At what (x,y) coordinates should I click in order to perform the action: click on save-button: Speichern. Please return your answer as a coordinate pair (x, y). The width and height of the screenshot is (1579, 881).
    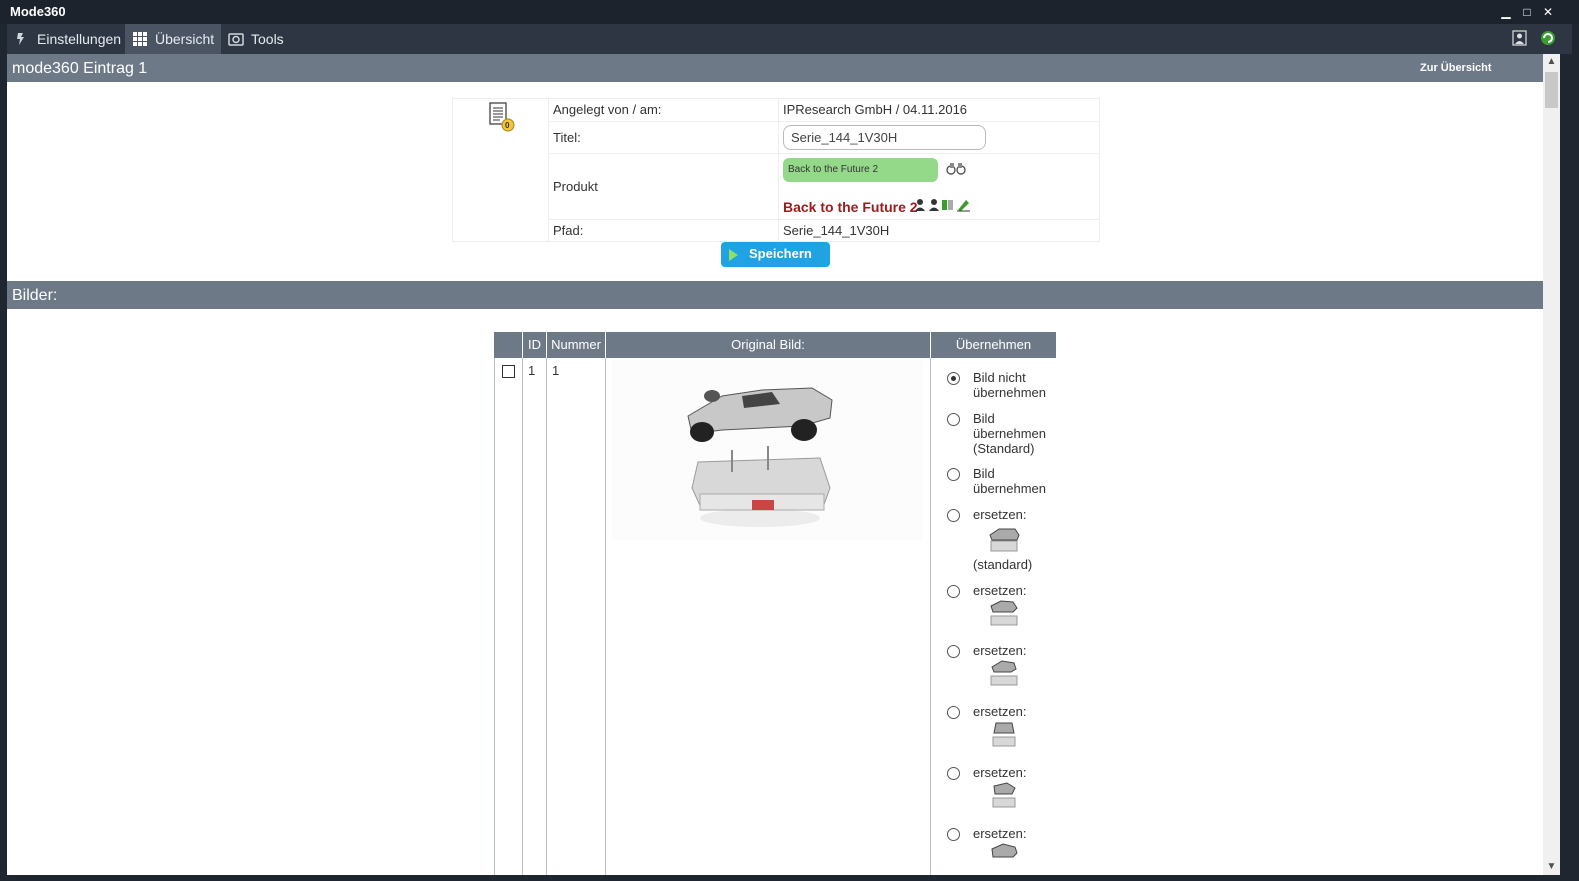
    Looking at the image, I should click on (775, 254).